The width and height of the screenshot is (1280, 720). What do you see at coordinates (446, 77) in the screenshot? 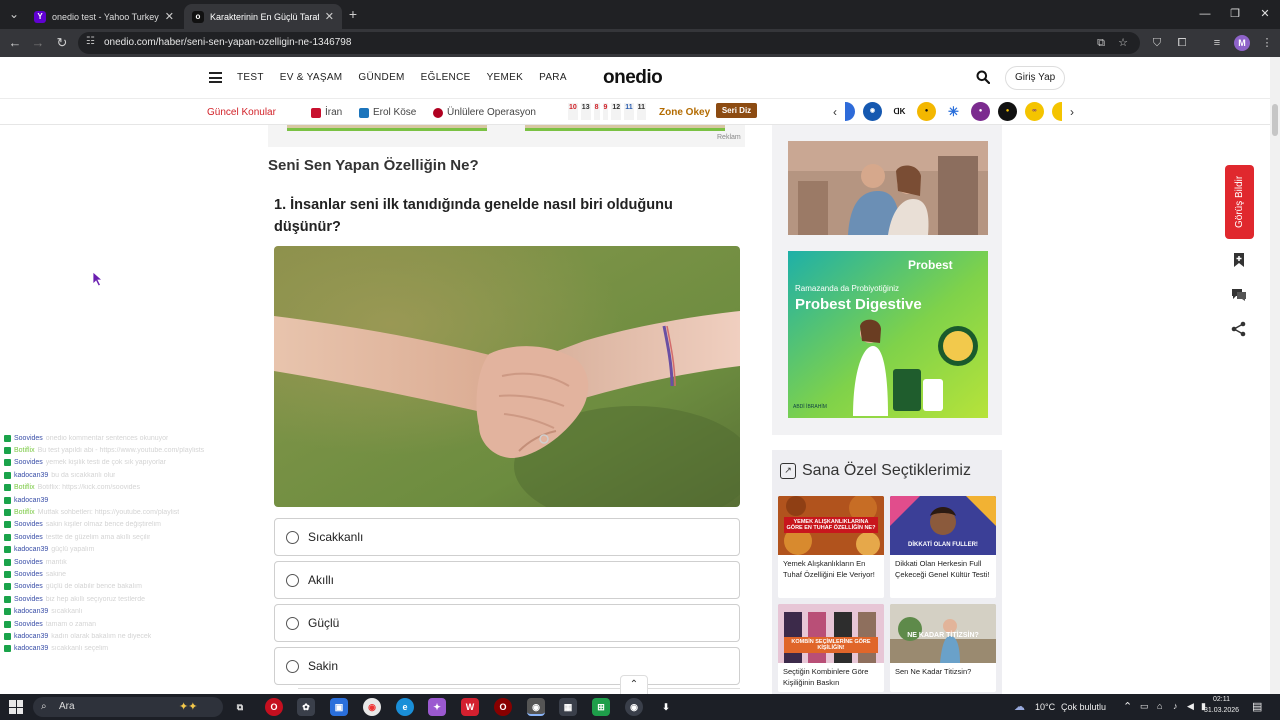
I see `nav-item-eglence: EĞLENCE` at bounding box center [446, 77].